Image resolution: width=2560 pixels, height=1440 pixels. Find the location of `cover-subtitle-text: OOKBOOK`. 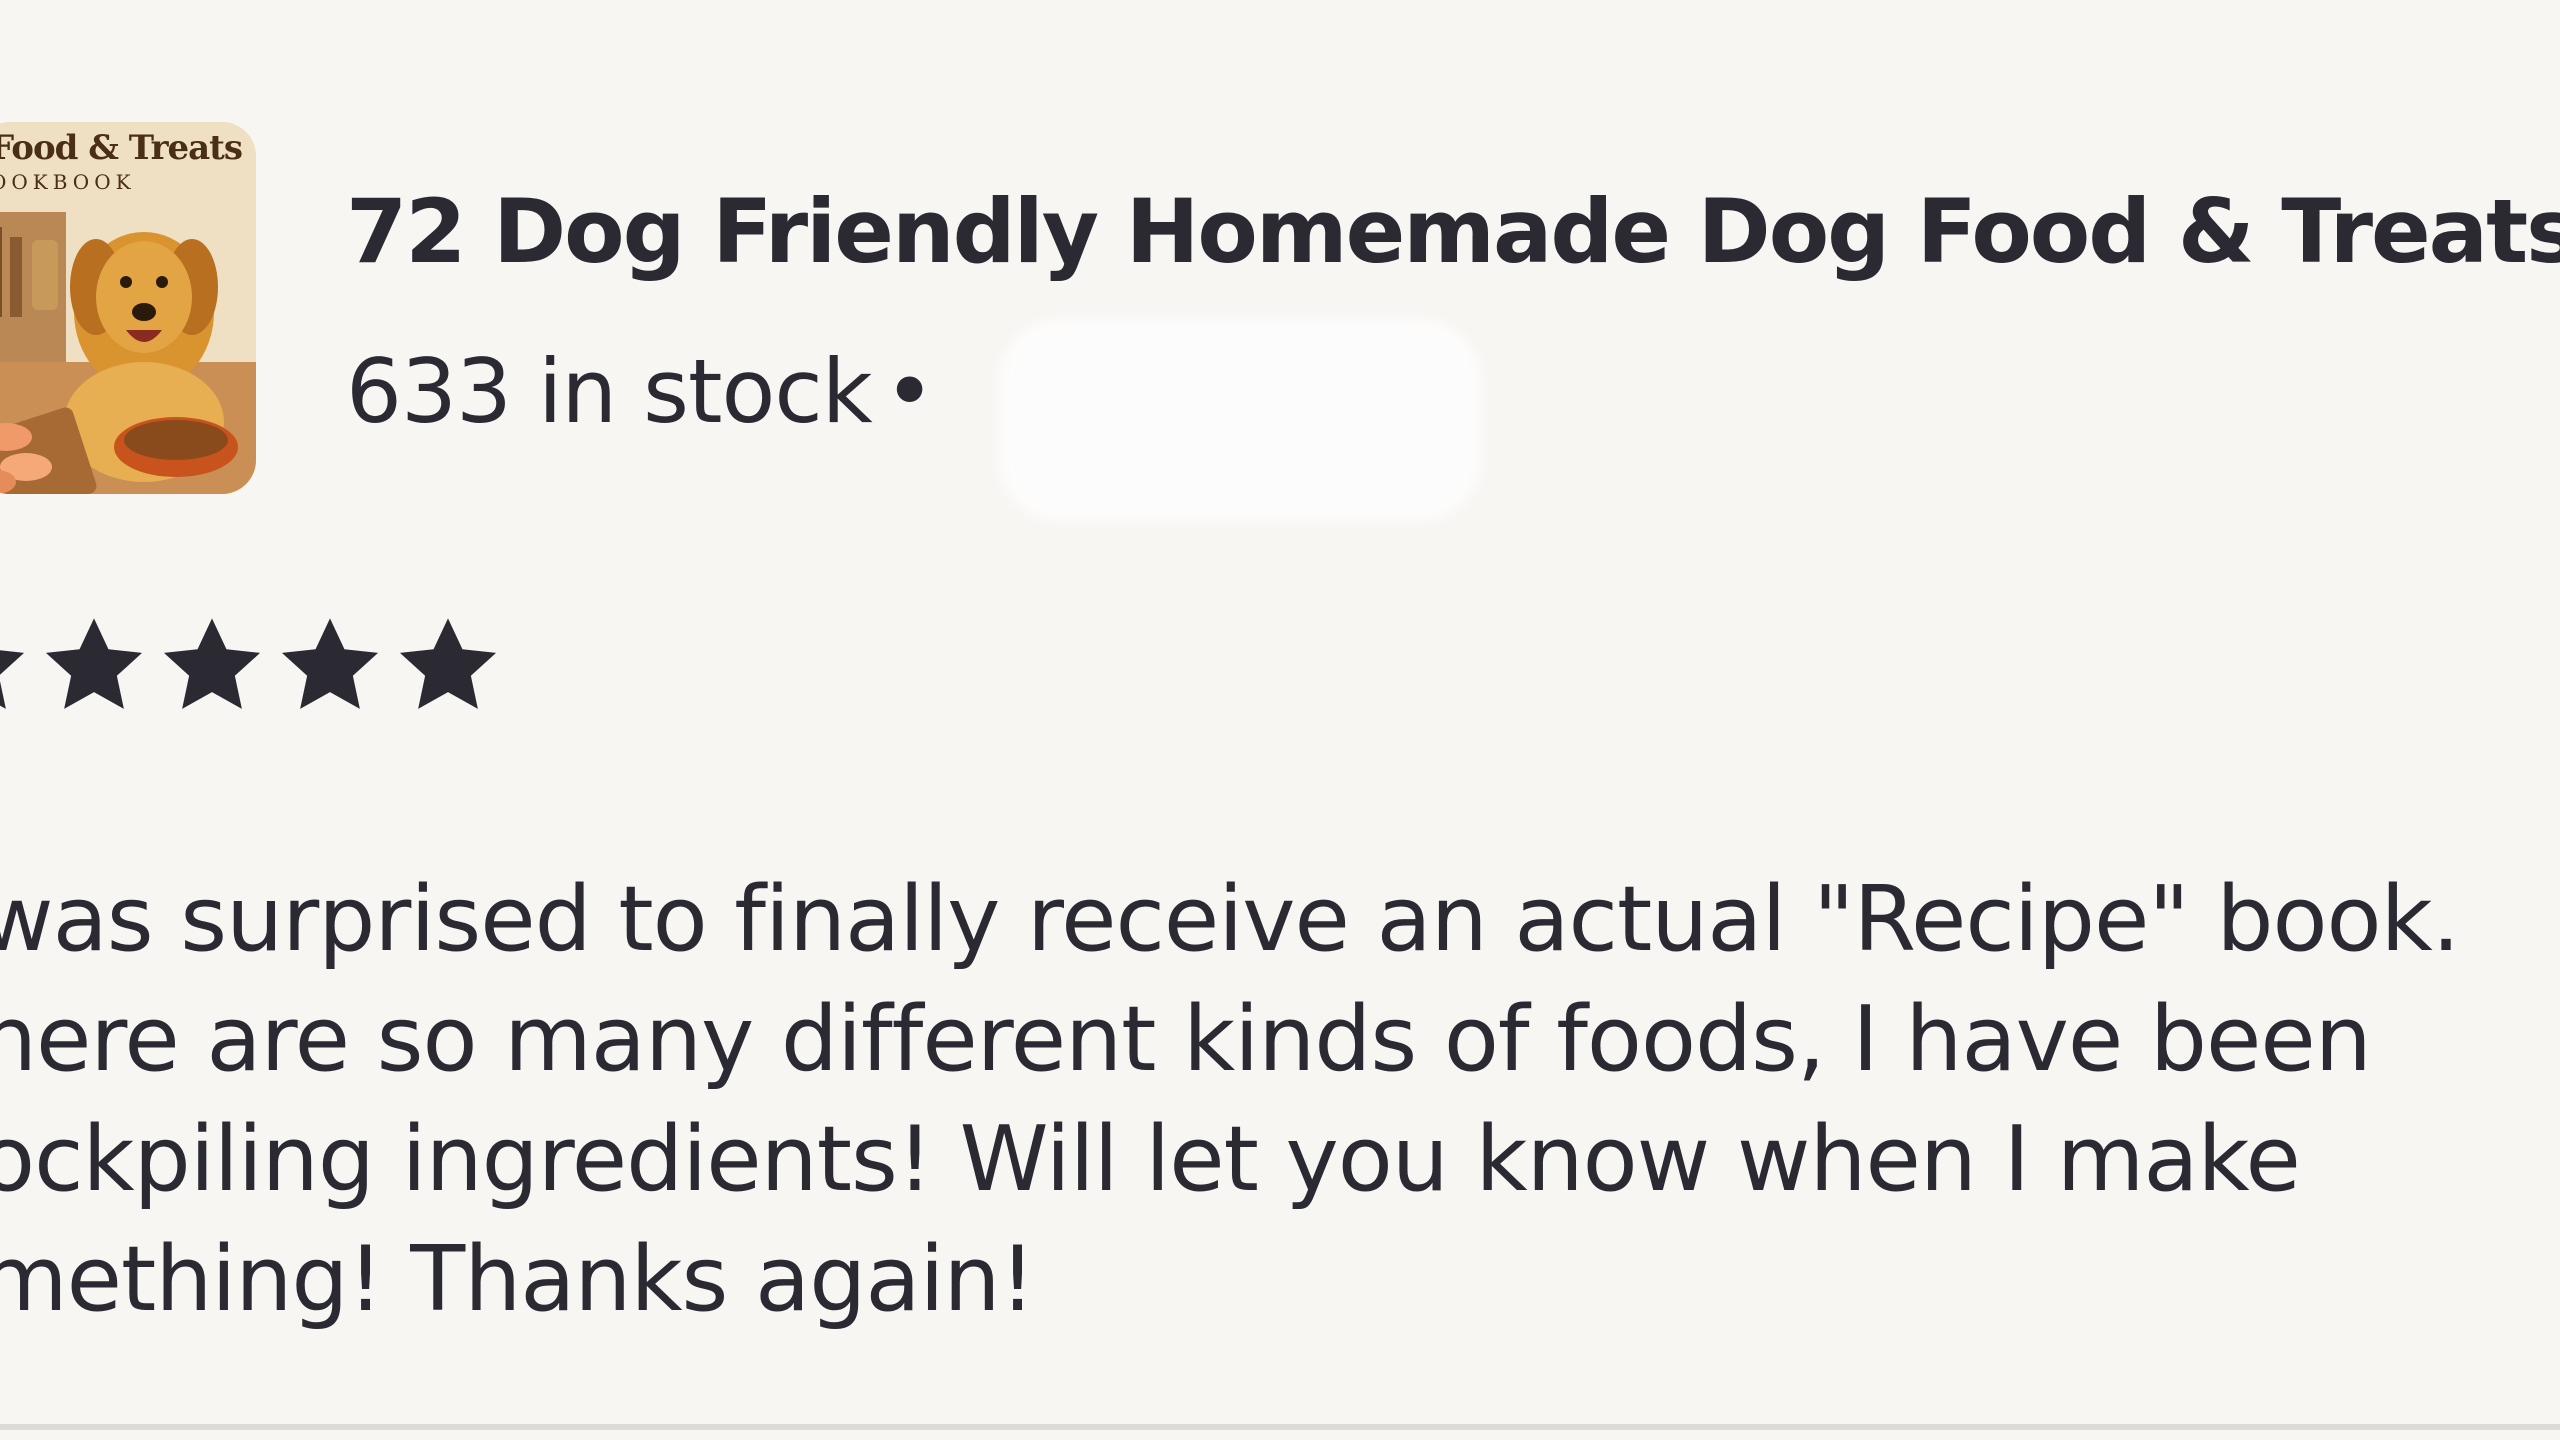

cover-subtitle-text: OOKBOOK is located at coordinates (68, 182).